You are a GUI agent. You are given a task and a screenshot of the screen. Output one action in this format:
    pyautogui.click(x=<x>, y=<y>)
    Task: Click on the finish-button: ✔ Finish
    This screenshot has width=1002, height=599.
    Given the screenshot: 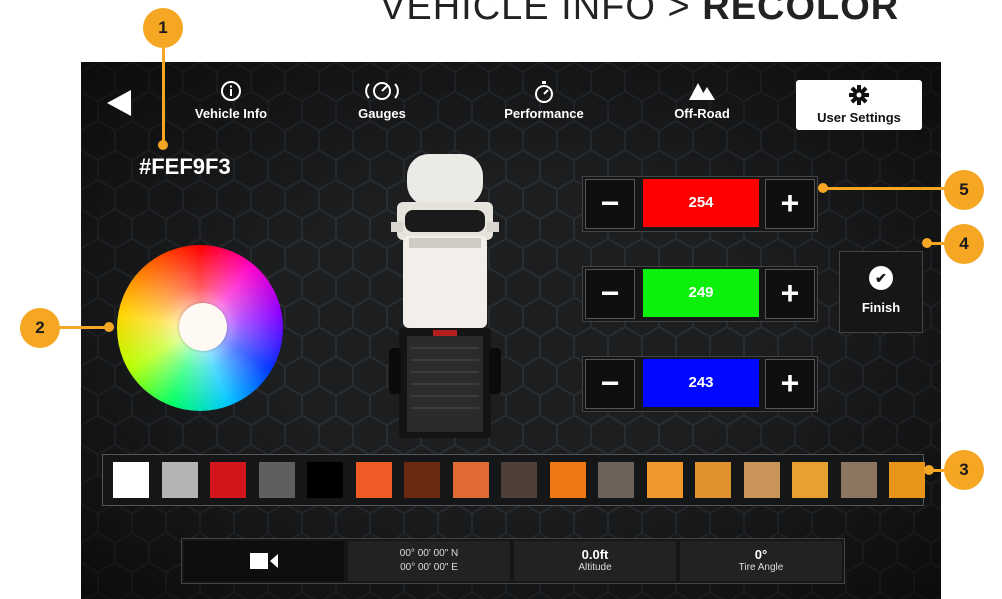 What is the action you would take?
    pyautogui.click(x=881, y=292)
    